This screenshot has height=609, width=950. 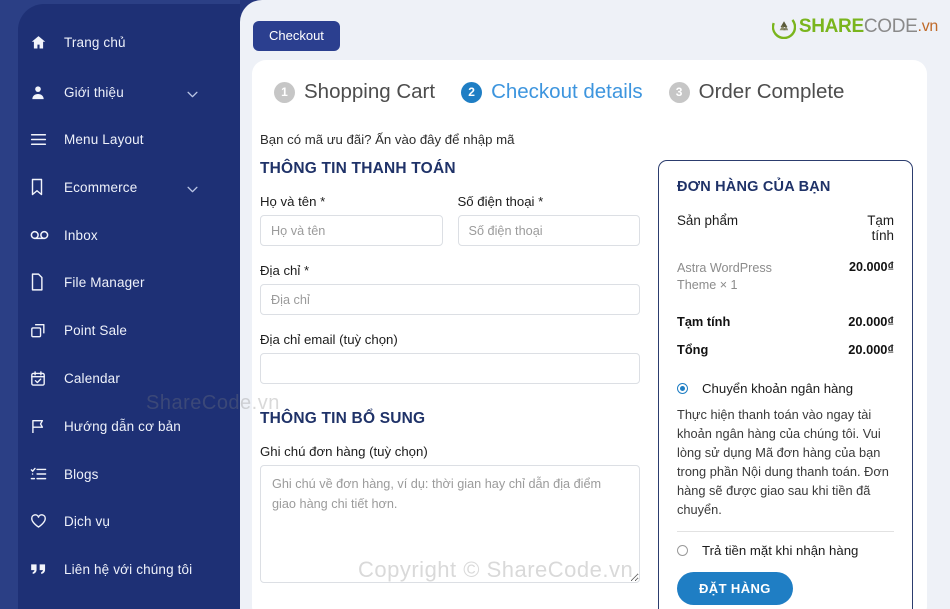 What do you see at coordinates (785, 228) in the screenshot?
I see `order-table-header: Sản phẩm Tạm tính` at bounding box center [785, 228].